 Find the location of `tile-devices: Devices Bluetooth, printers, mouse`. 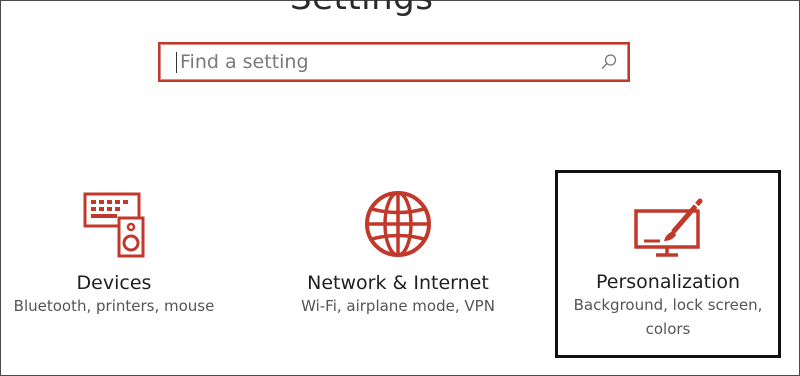

tile-devices: Devices Bluetooth, printers, mouse is located at coordinates (114, 253).